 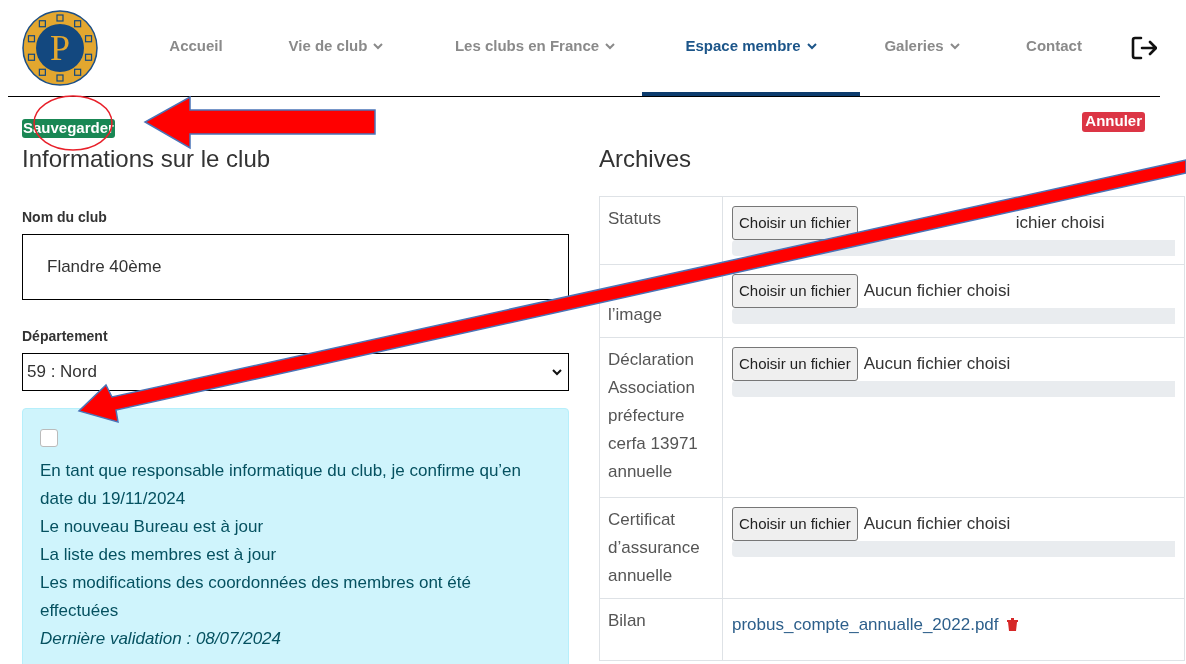 I want to click on table-cell: Certificat d’assurance annuelle, so click(x=661, y=548).